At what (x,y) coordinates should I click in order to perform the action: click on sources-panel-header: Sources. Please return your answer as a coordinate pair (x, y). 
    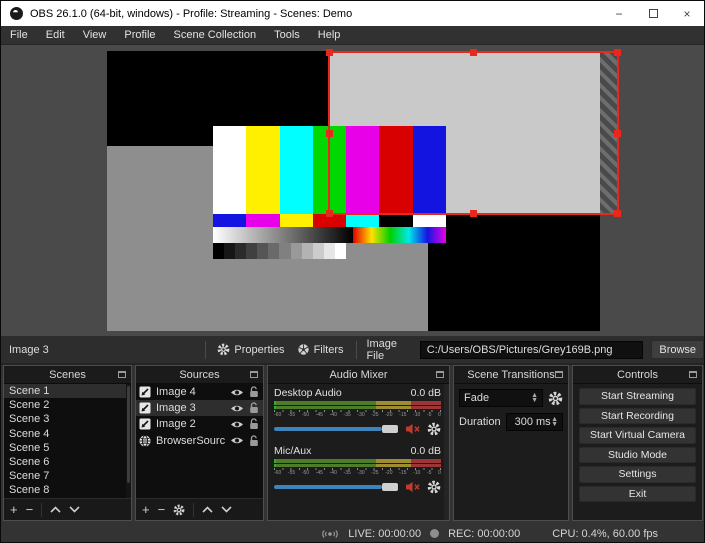
    Looking at the image, I should click on (199, 375).